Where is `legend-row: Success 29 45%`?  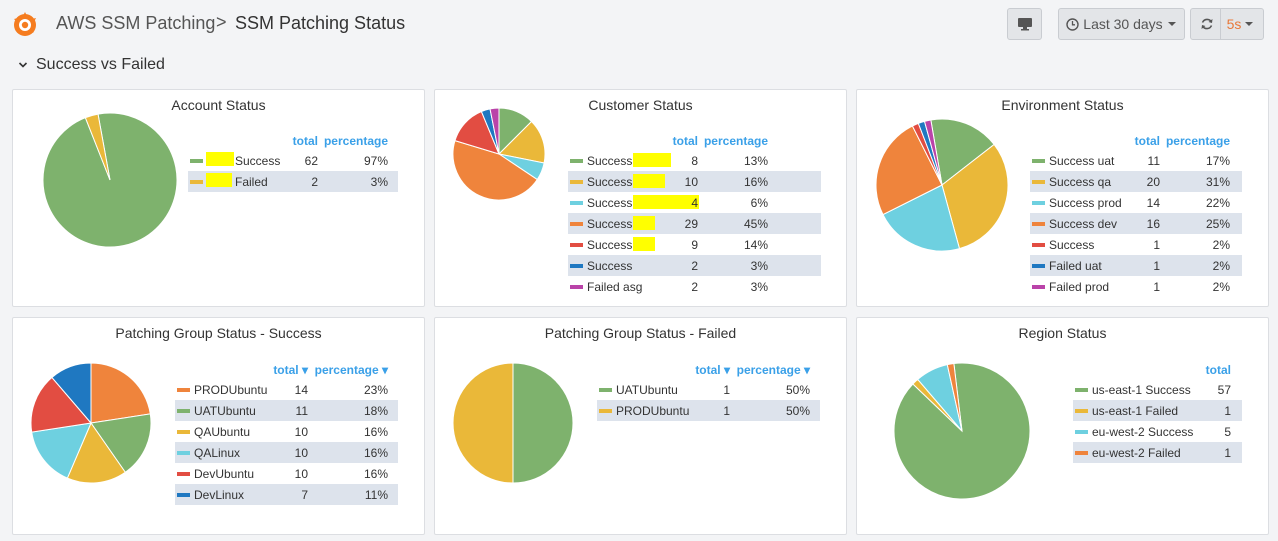
legend-row: Success 29 45% is located at coordinates (694, 223).